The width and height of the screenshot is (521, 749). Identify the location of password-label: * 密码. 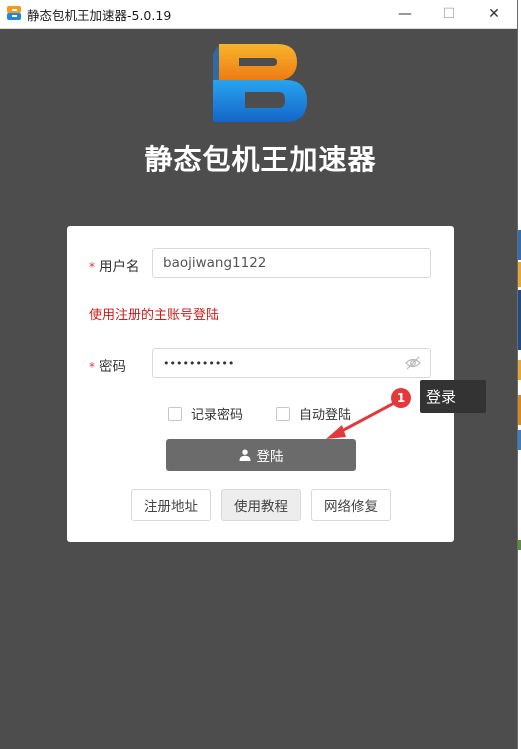
(107, 365).